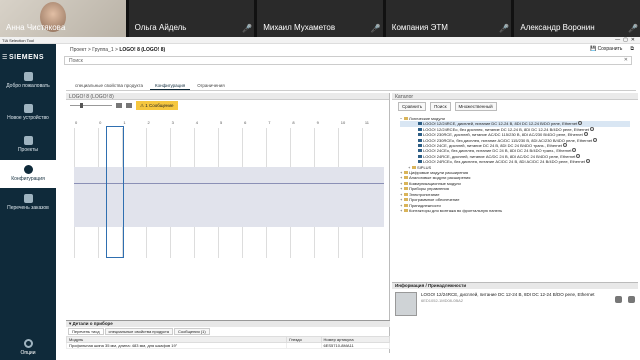 This screenshot has width=640, height=360. What do you see at coordinates (102, 97) in the screenshot?
I see `pane-subtitle: (LOGO! 8)` at bounding box center [102, 97].